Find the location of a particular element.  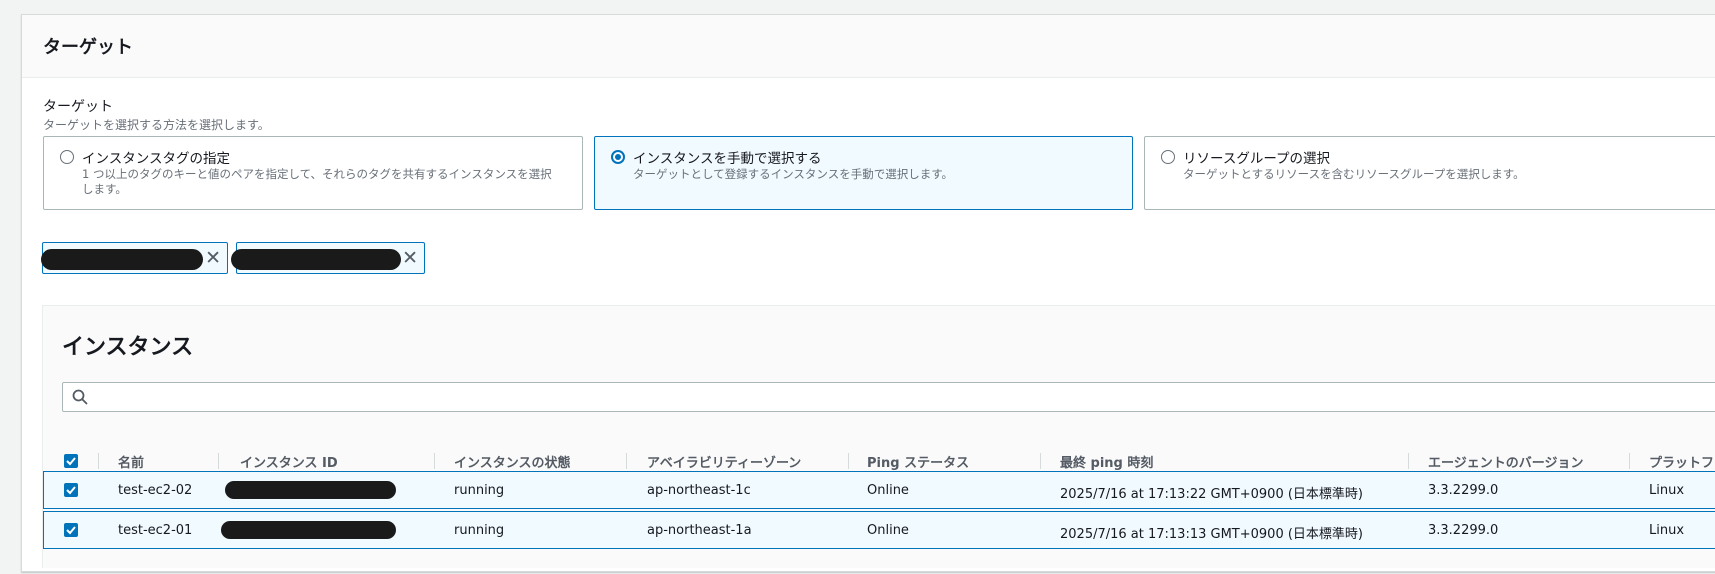

radio-button-selected is located at coordinates (618, 157).